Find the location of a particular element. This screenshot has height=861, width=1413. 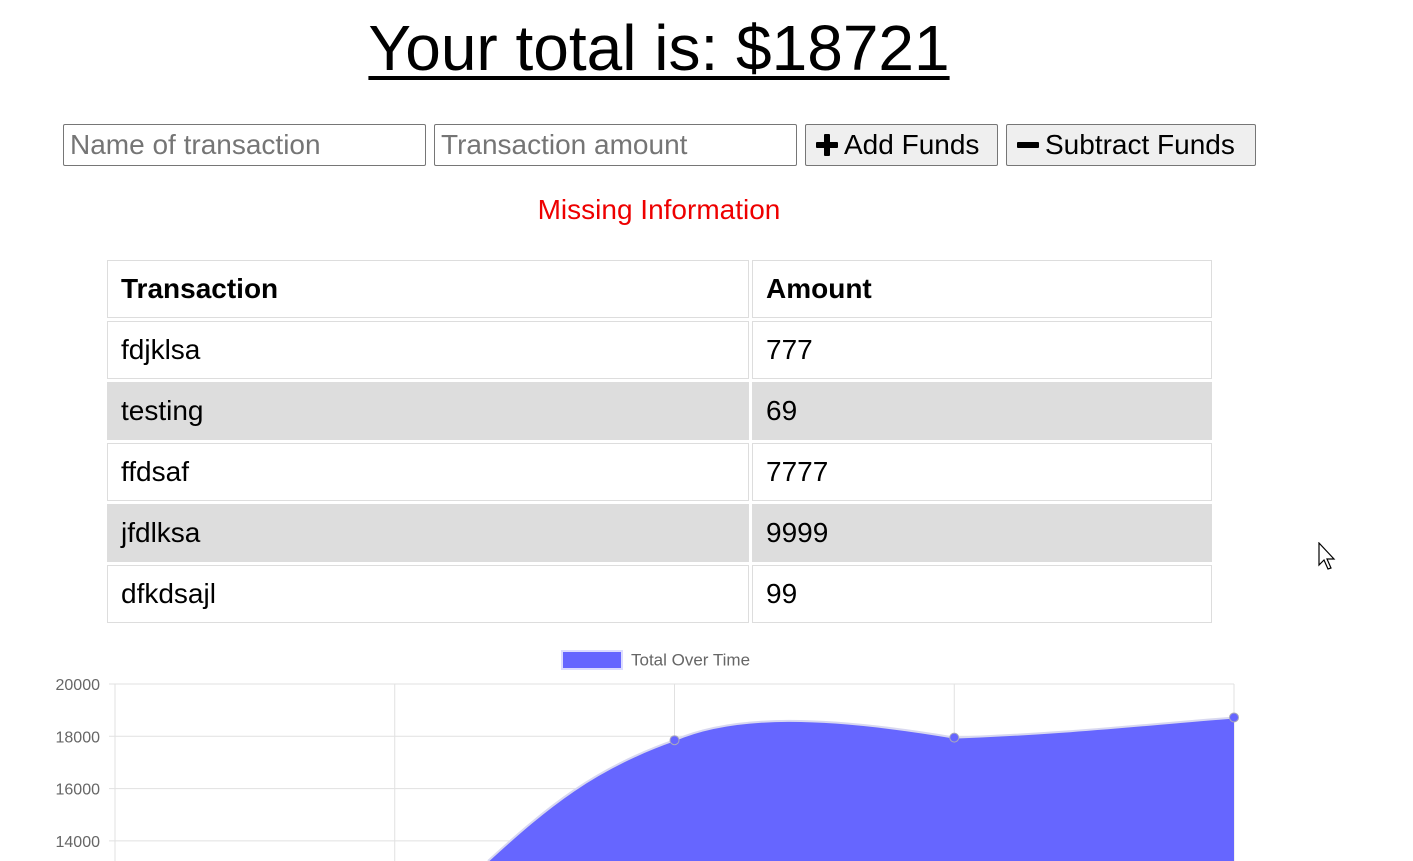

legend-swatch is located at coordinates (592, 660).